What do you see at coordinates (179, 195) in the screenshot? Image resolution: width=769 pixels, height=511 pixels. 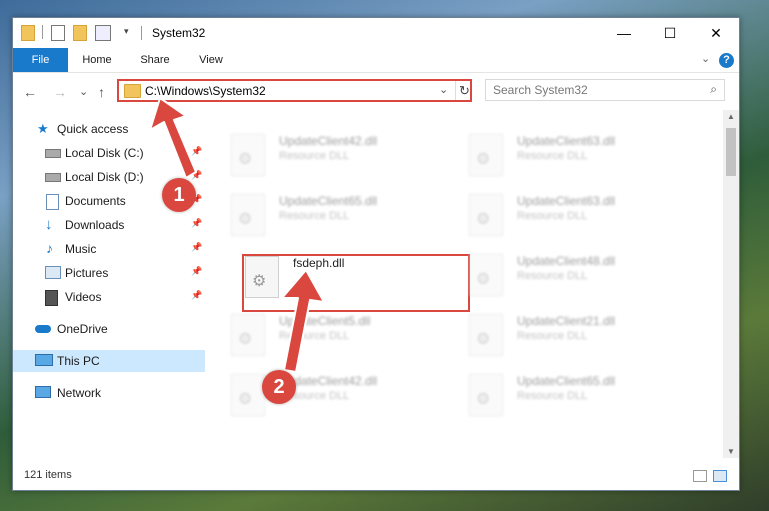 I see `step-badge-1: 1` at bounding box center [179, 195].